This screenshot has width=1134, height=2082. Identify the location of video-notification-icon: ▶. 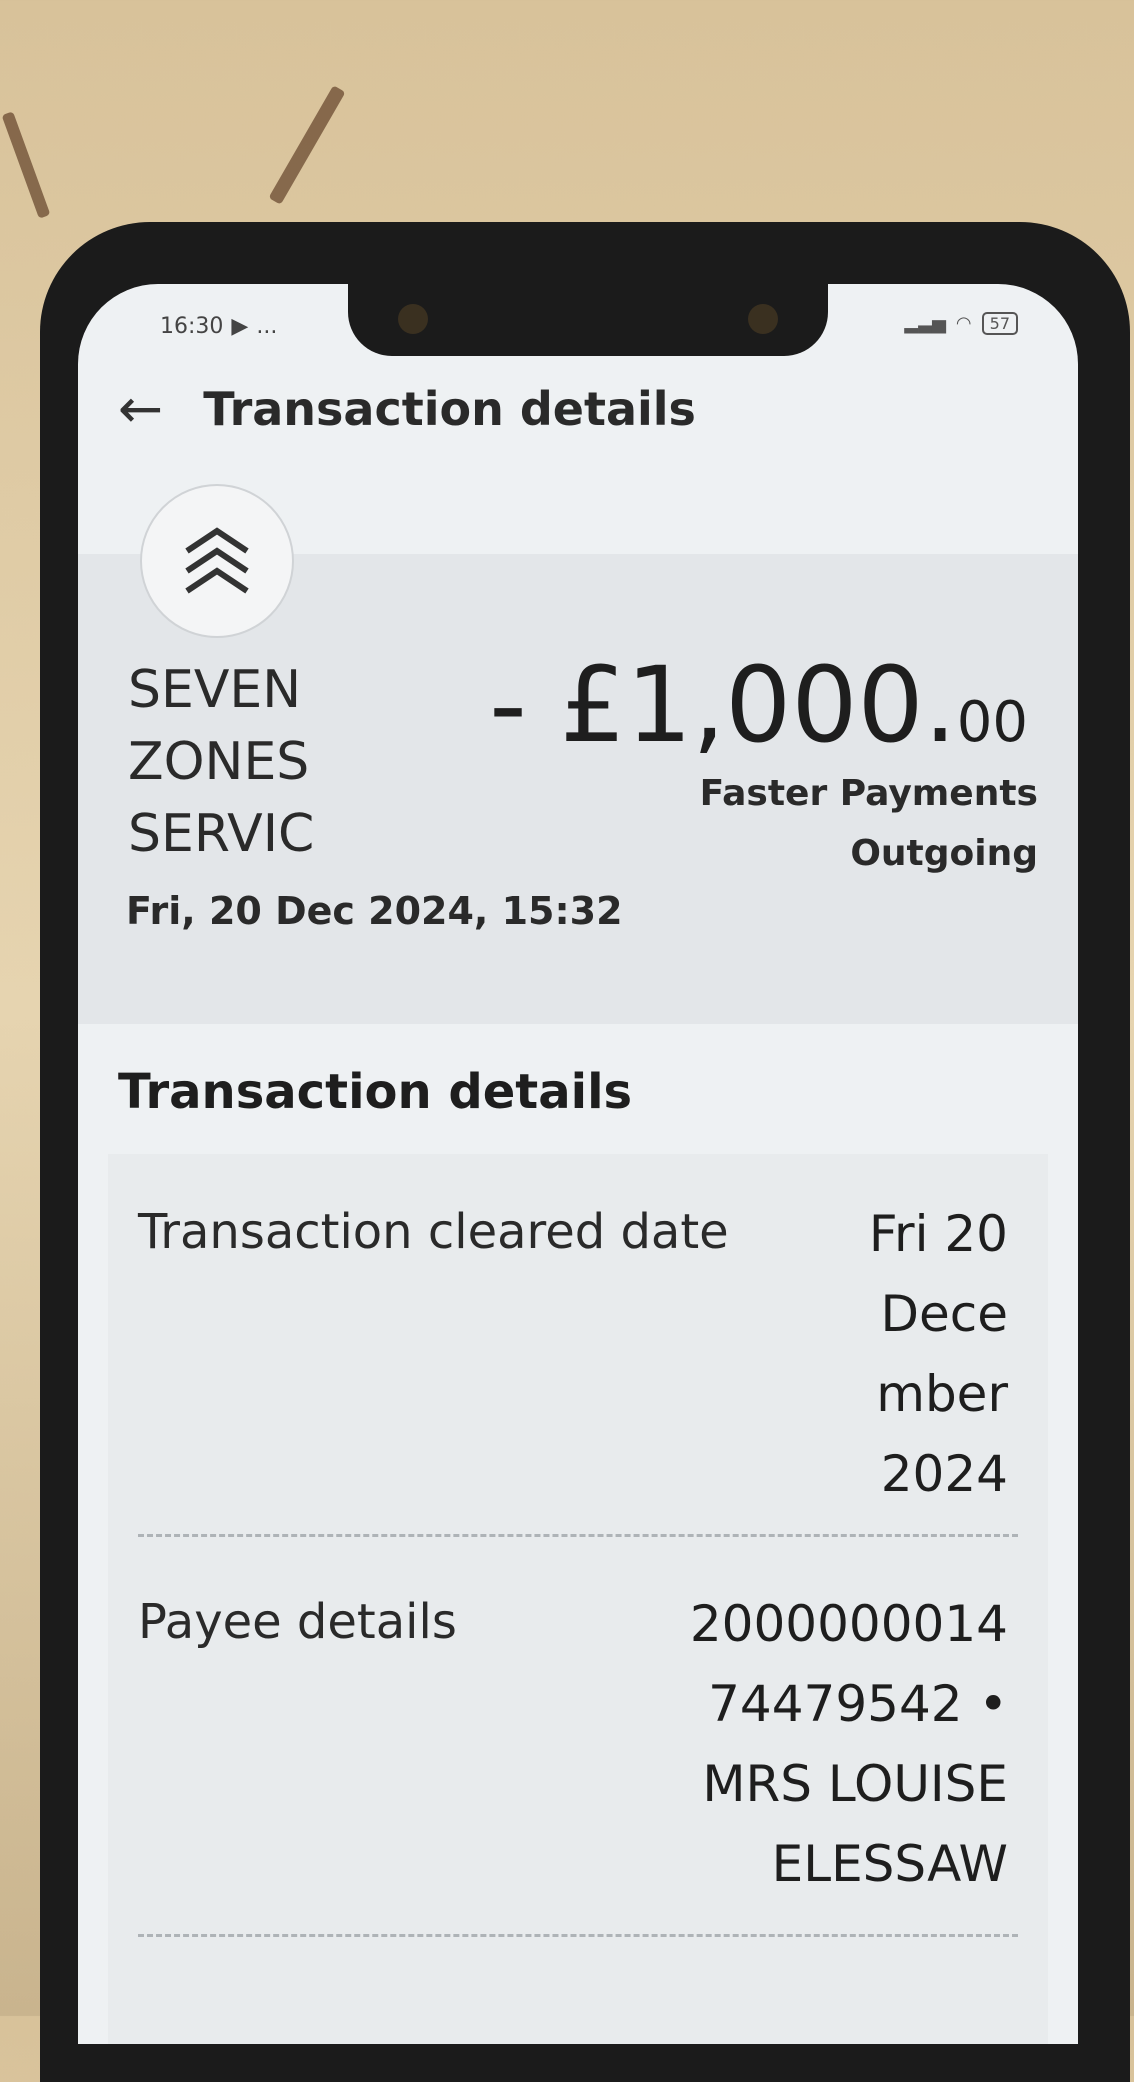
(240, 326).